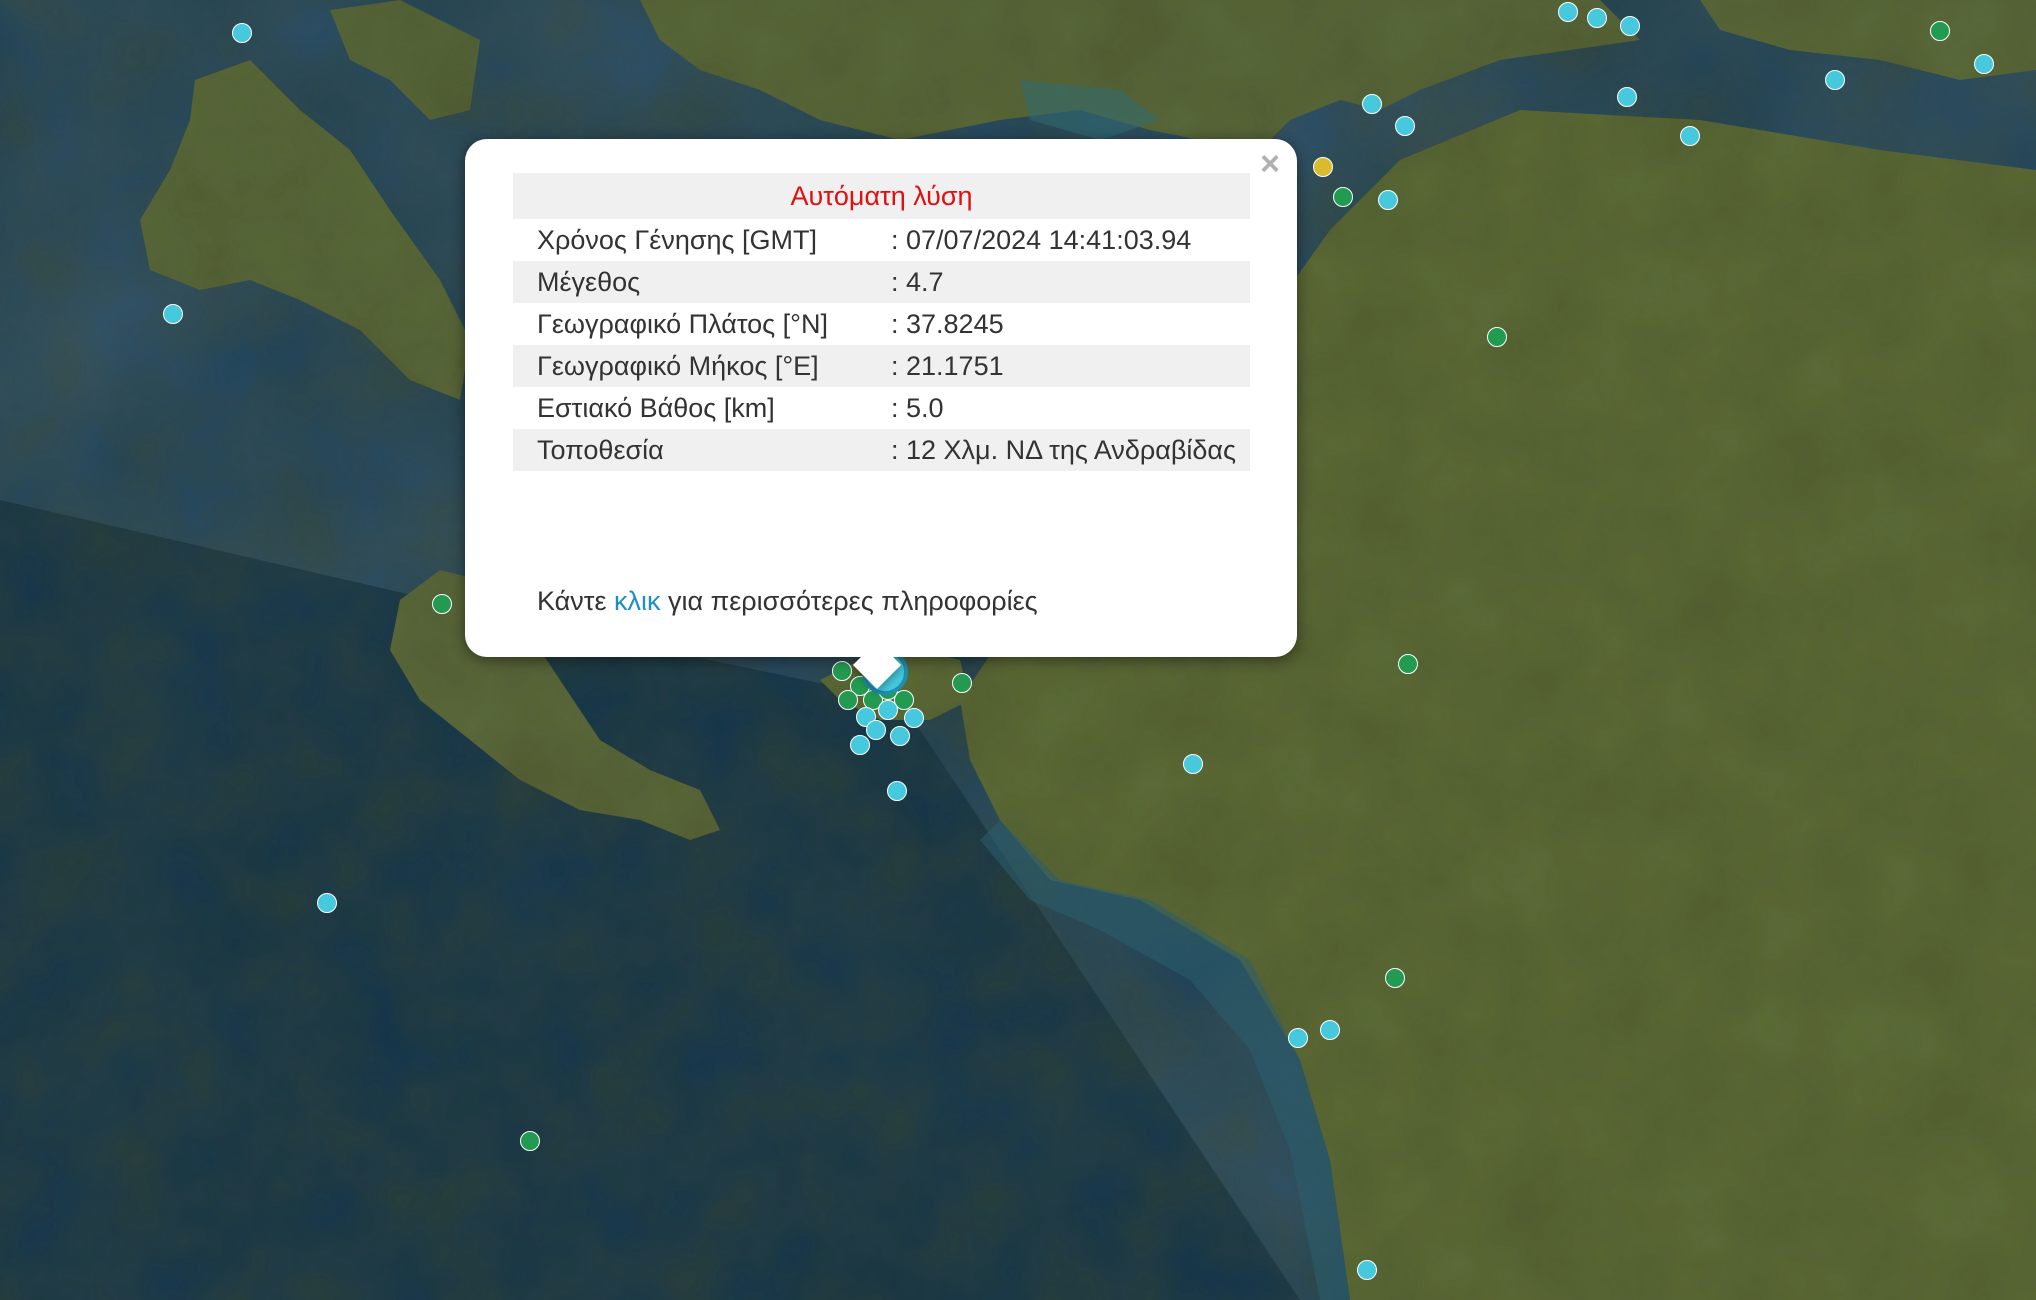 The width and height of the screenshot is (2036, 1300). I want to click on longitude-value: : 21.1751, so click(1058, 366).